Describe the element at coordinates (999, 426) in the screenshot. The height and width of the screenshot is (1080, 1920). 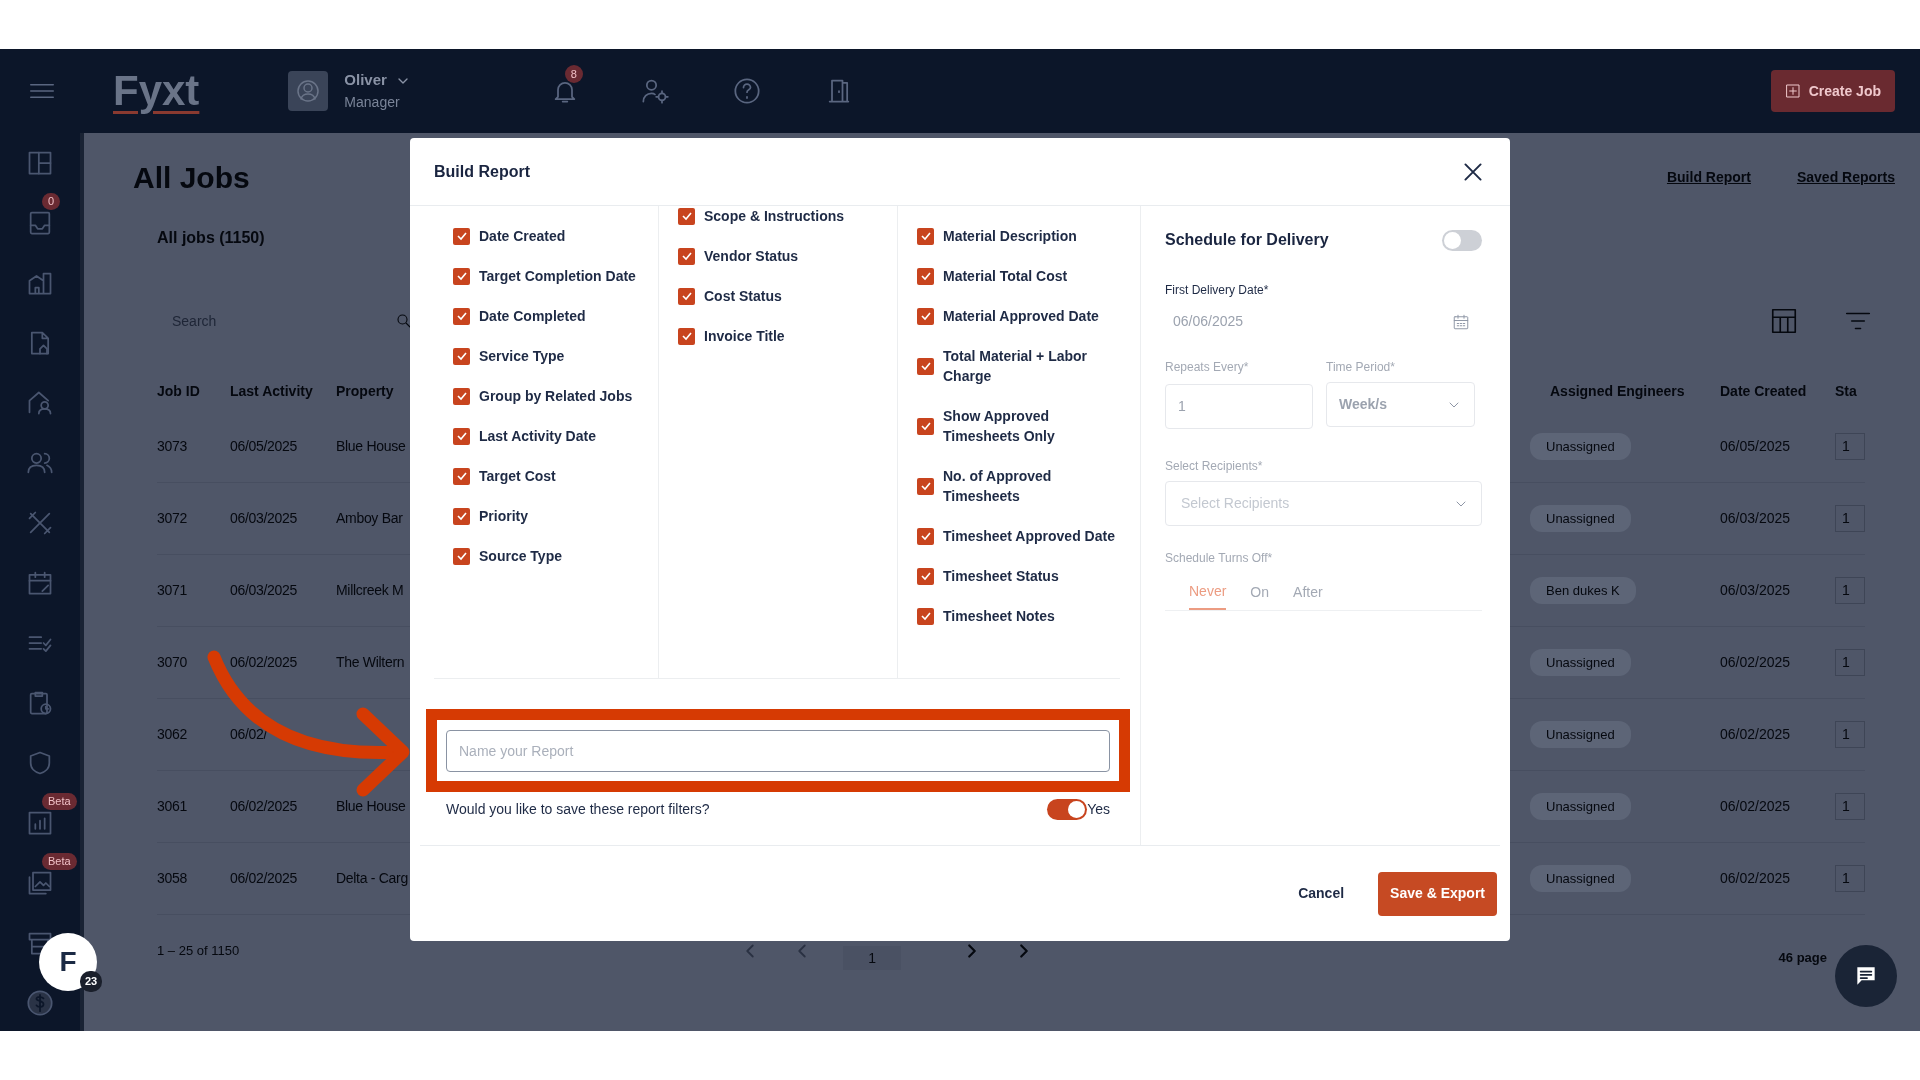
I see `checkbox-label: Show Approved Timesheets Only` at that location.